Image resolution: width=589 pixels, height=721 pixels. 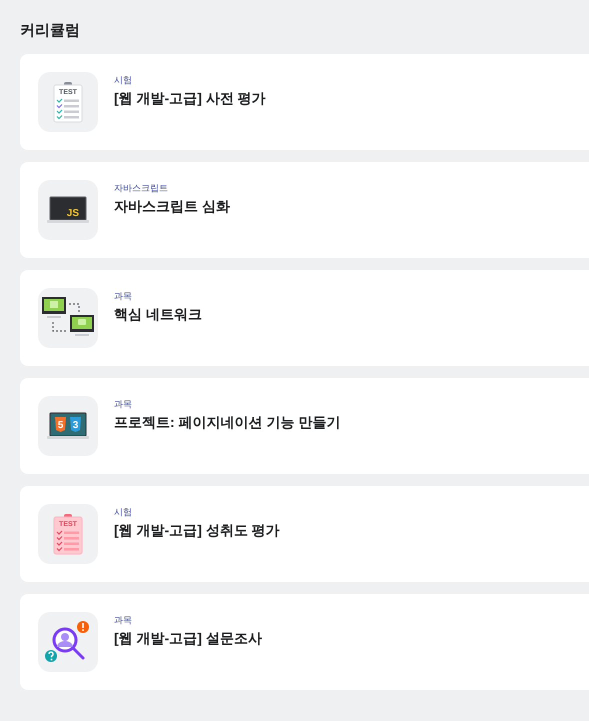 I want to click on course-category: 자바스크립트, so click(x=141, y=188).